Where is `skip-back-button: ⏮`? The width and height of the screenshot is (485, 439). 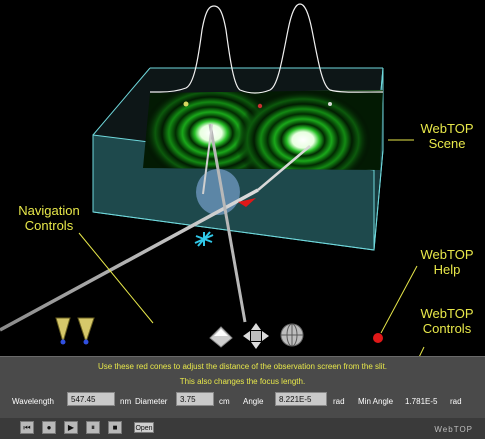 skip-back-button: ⏮ is located at coordinates (27, 427).